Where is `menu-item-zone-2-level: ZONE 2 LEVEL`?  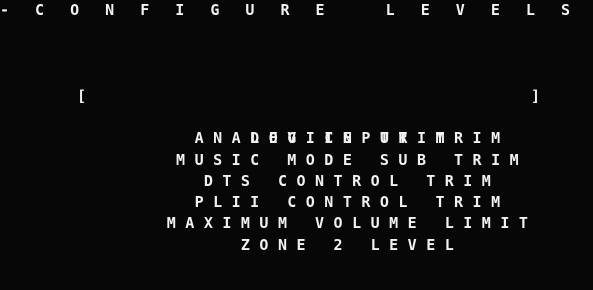 menu-item-zone-2-level: ZONE 2 LEVEL is located at coordinates (296, 234).